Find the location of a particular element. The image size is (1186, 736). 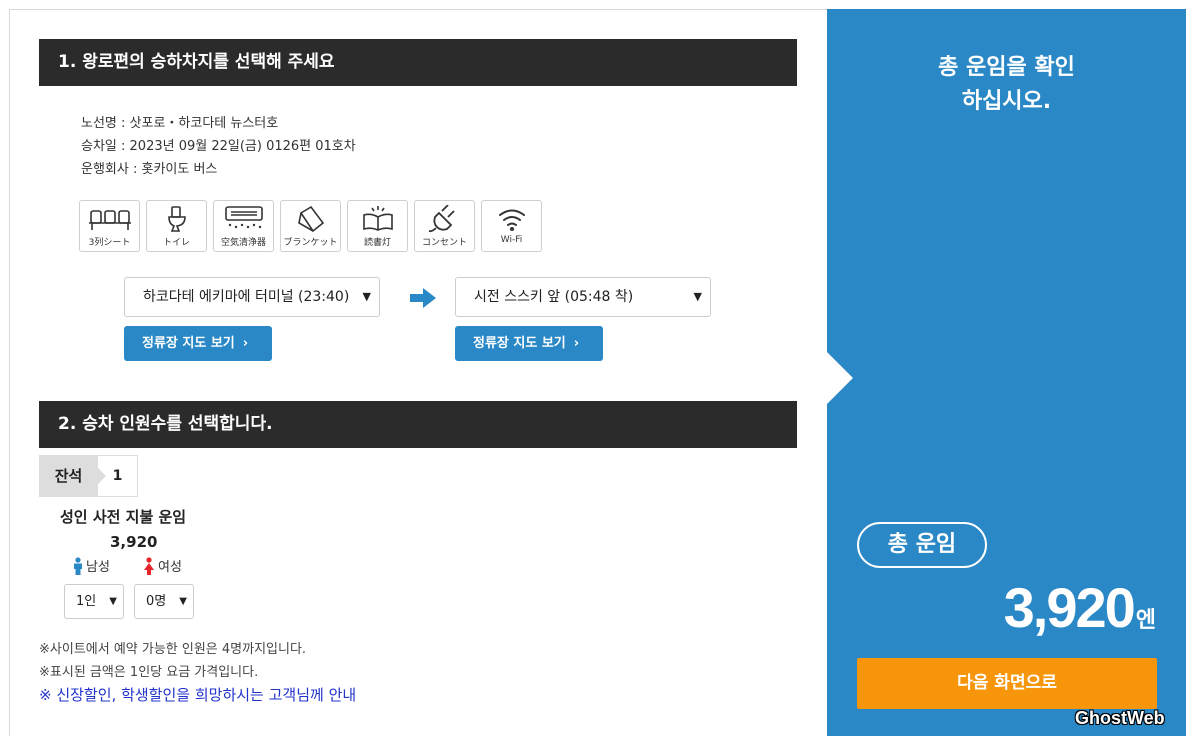

male-label: 남성 is located at coordinates (98, 567).